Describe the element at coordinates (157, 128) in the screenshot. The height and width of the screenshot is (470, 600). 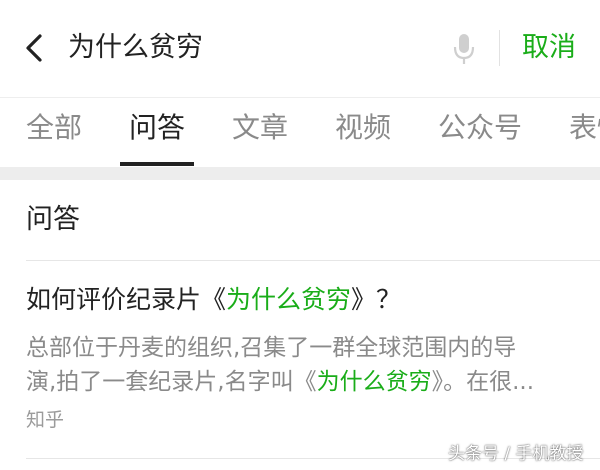
I see `tab-qa: 问答` at that location.